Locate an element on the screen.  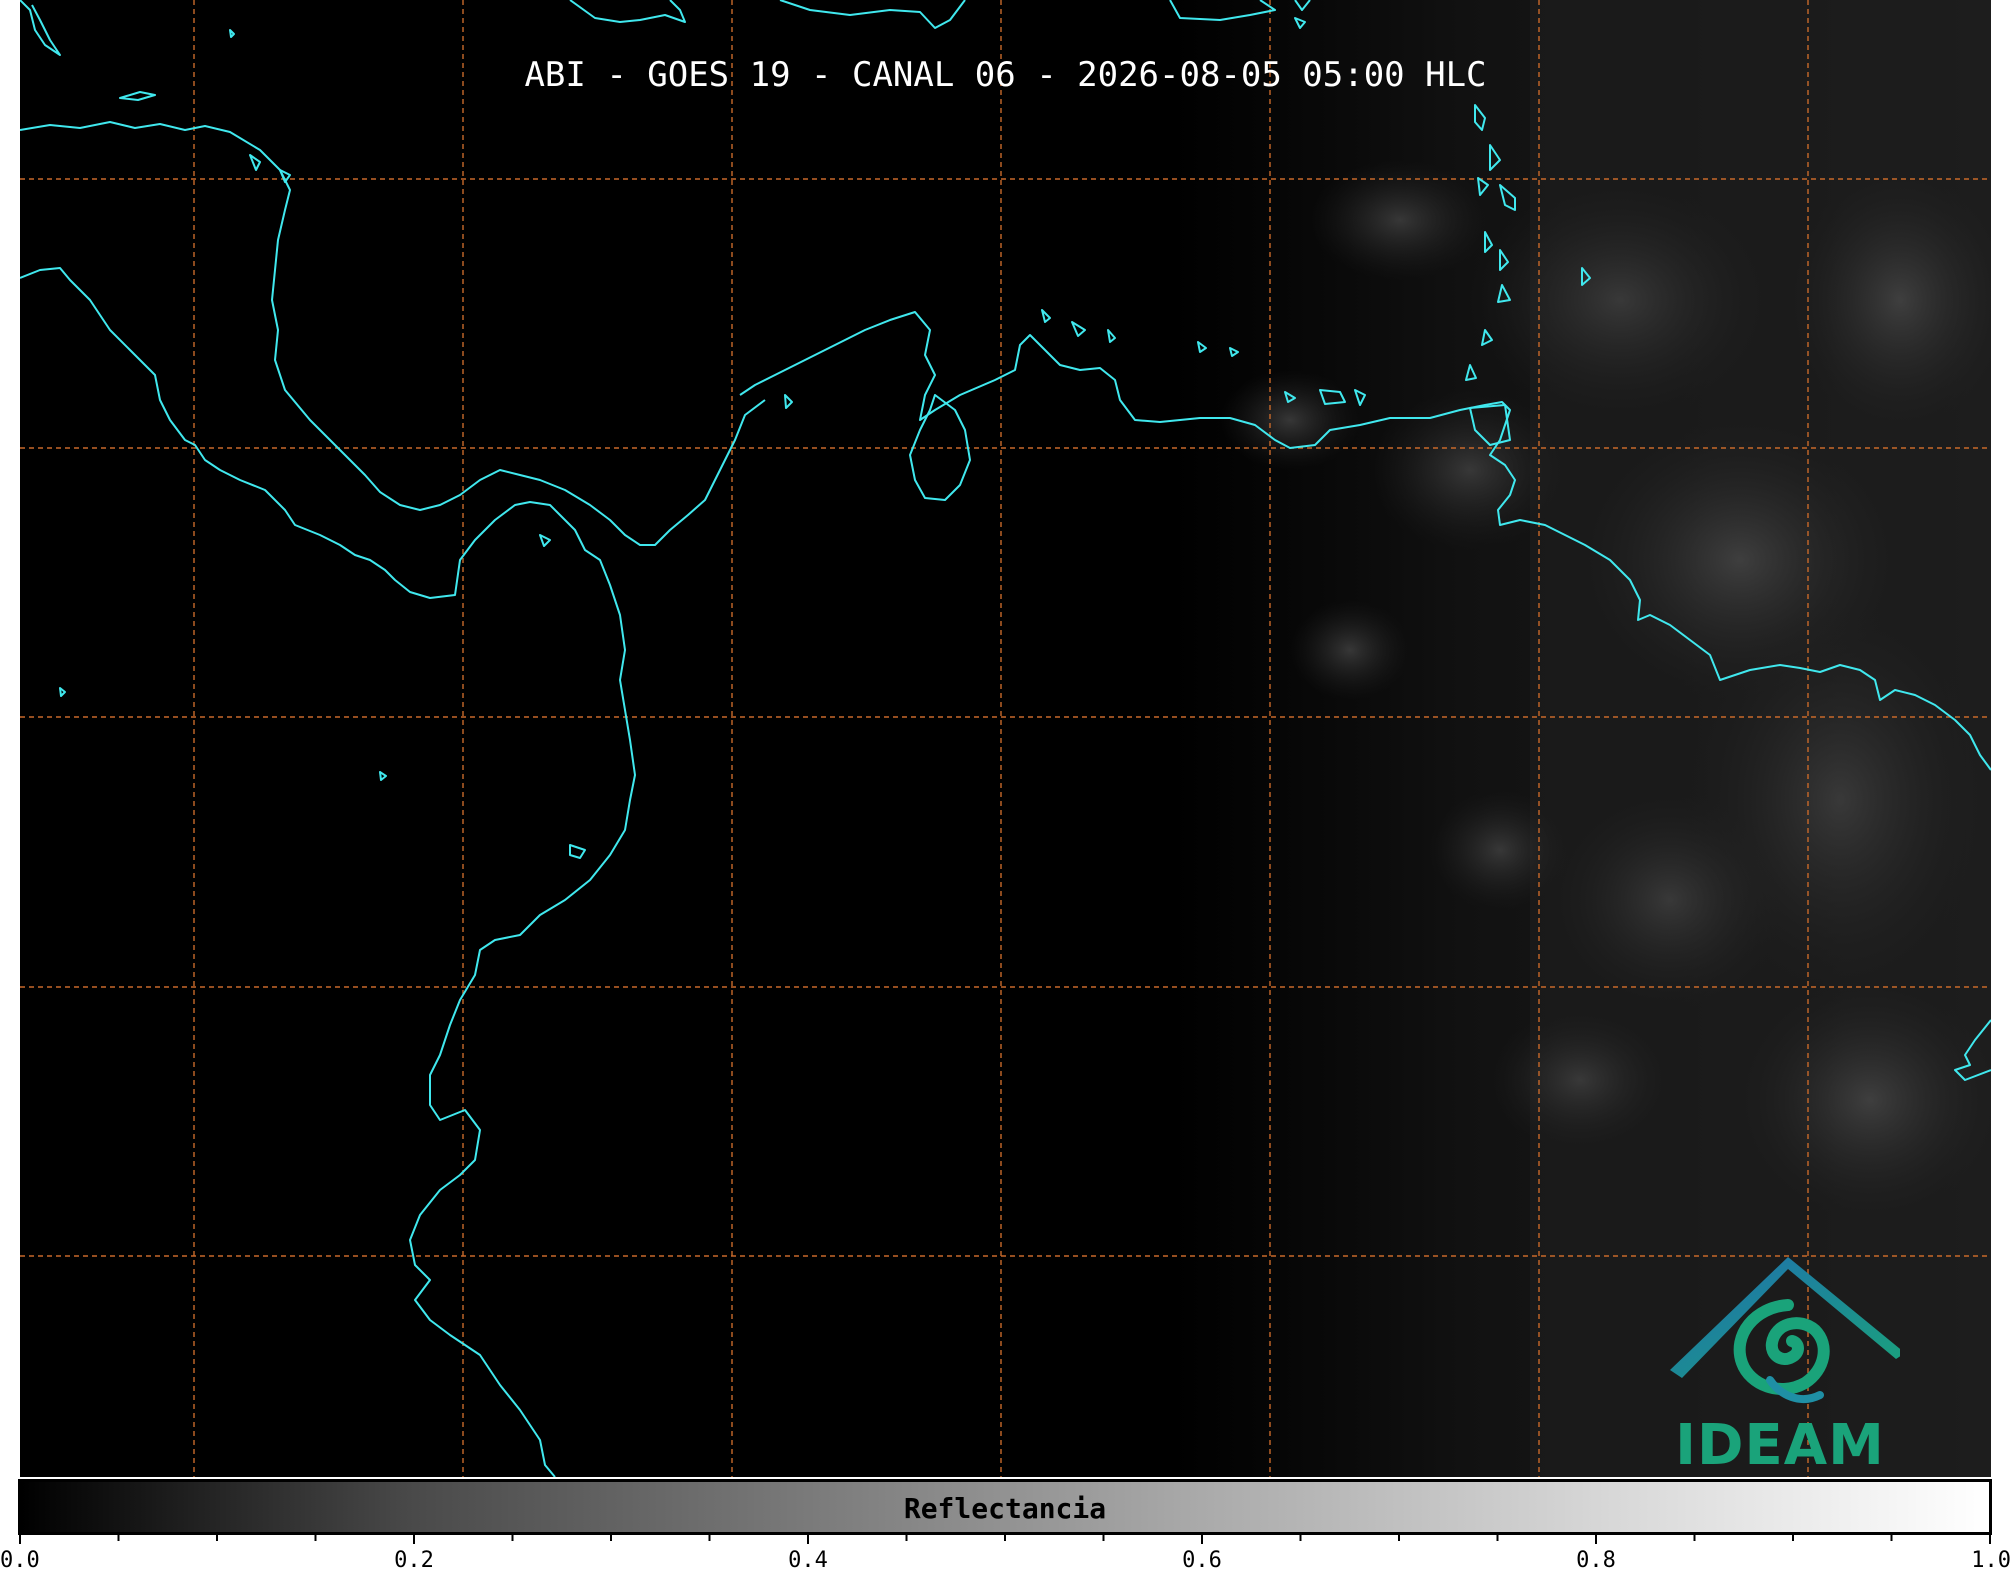
logo-text: IDEAM is located at coordinates (1780, 1445).